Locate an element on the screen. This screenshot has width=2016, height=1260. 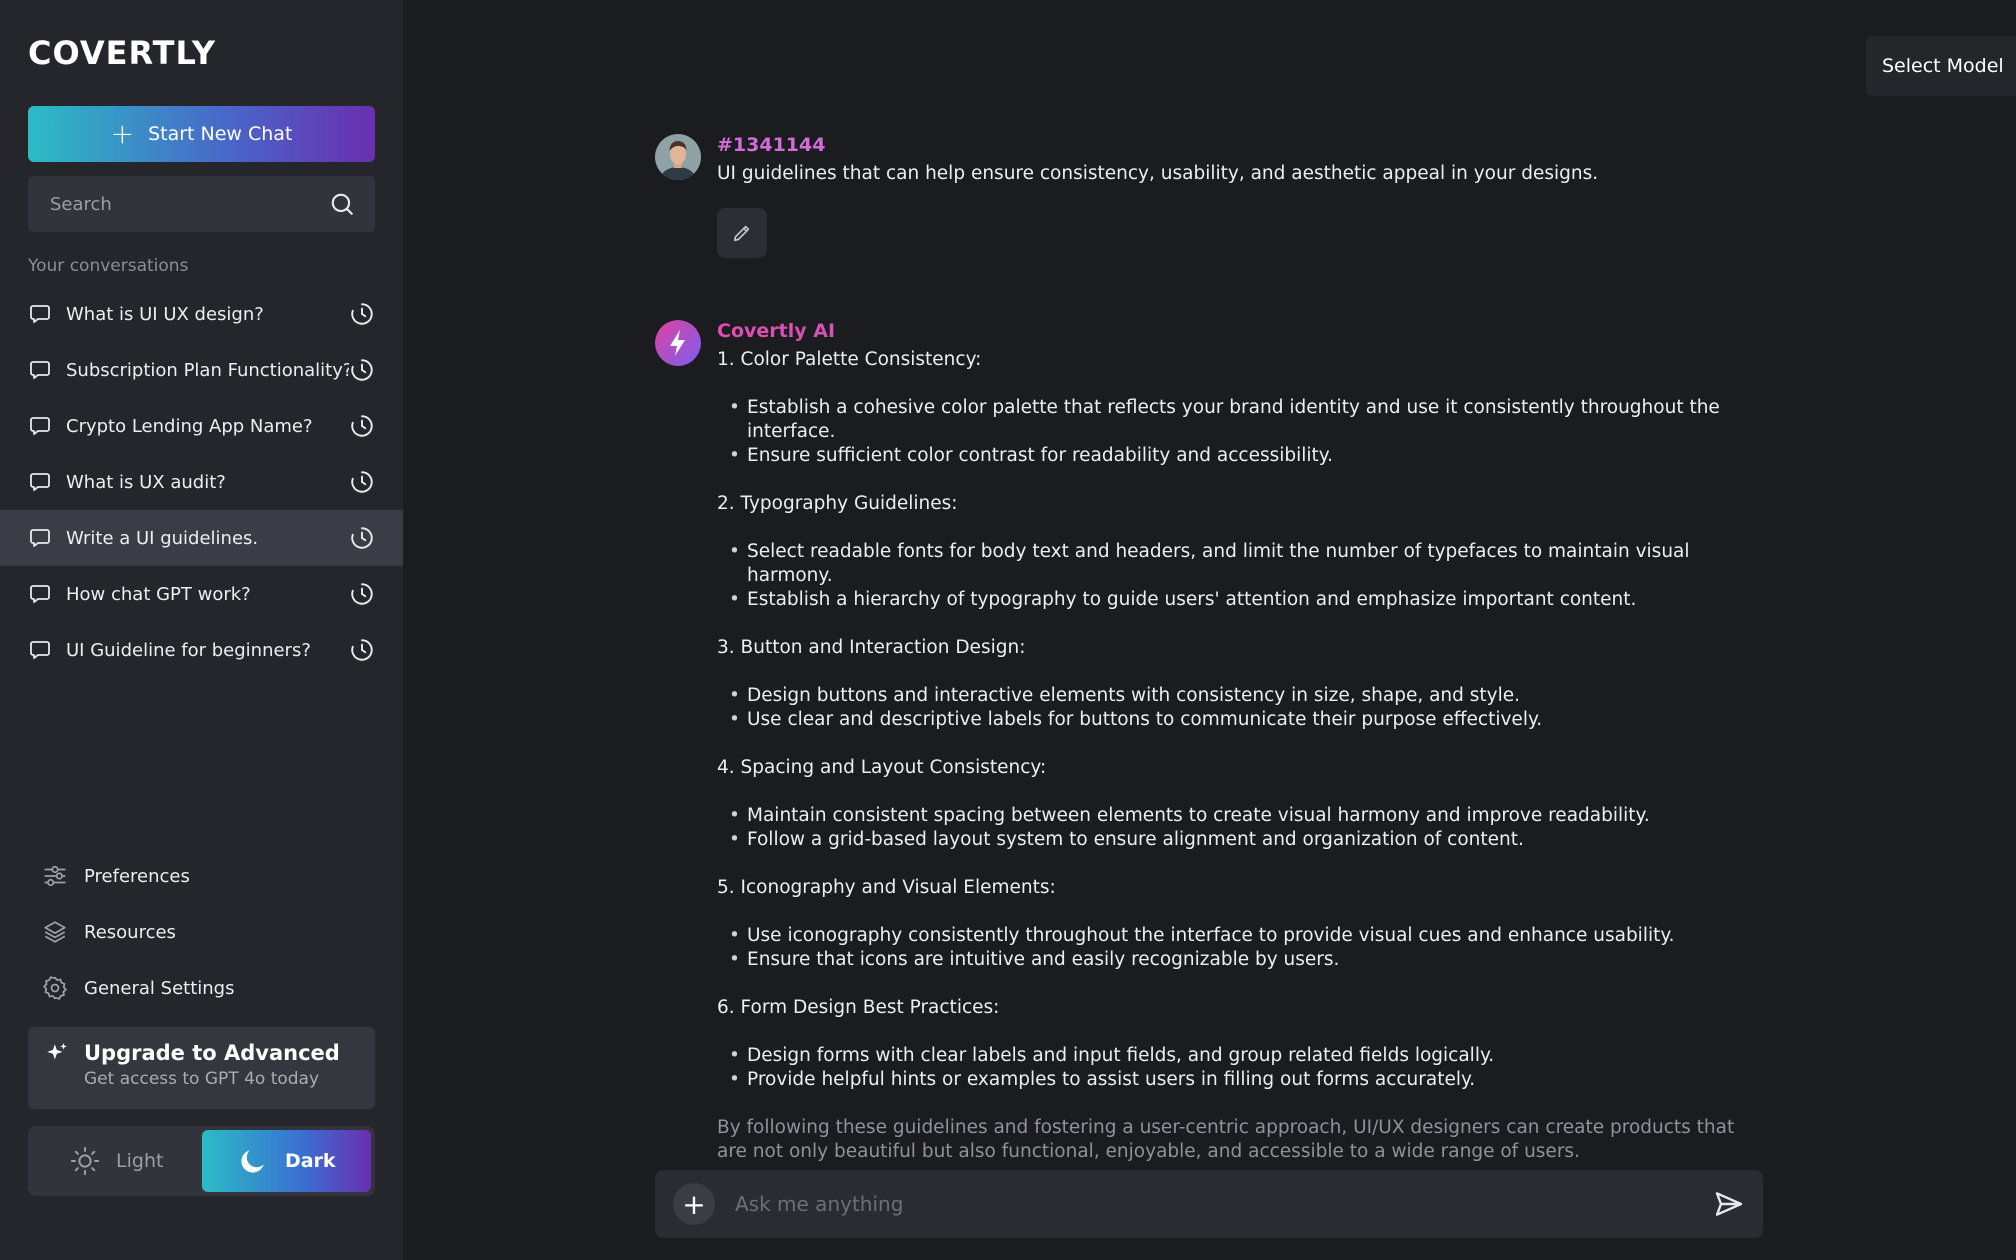
conversation-label: What is UI UX design? is located at coordinates (165, 314).